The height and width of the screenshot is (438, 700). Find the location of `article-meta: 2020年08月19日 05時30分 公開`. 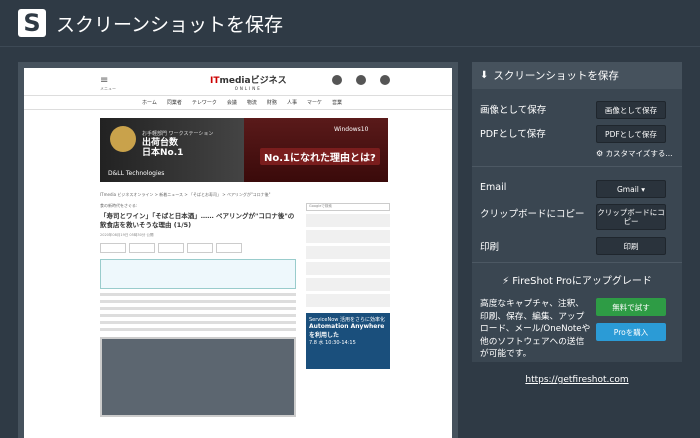

article-meta: 2020年08月19日 05時30分 公開 is located at coordinates (127, 235).